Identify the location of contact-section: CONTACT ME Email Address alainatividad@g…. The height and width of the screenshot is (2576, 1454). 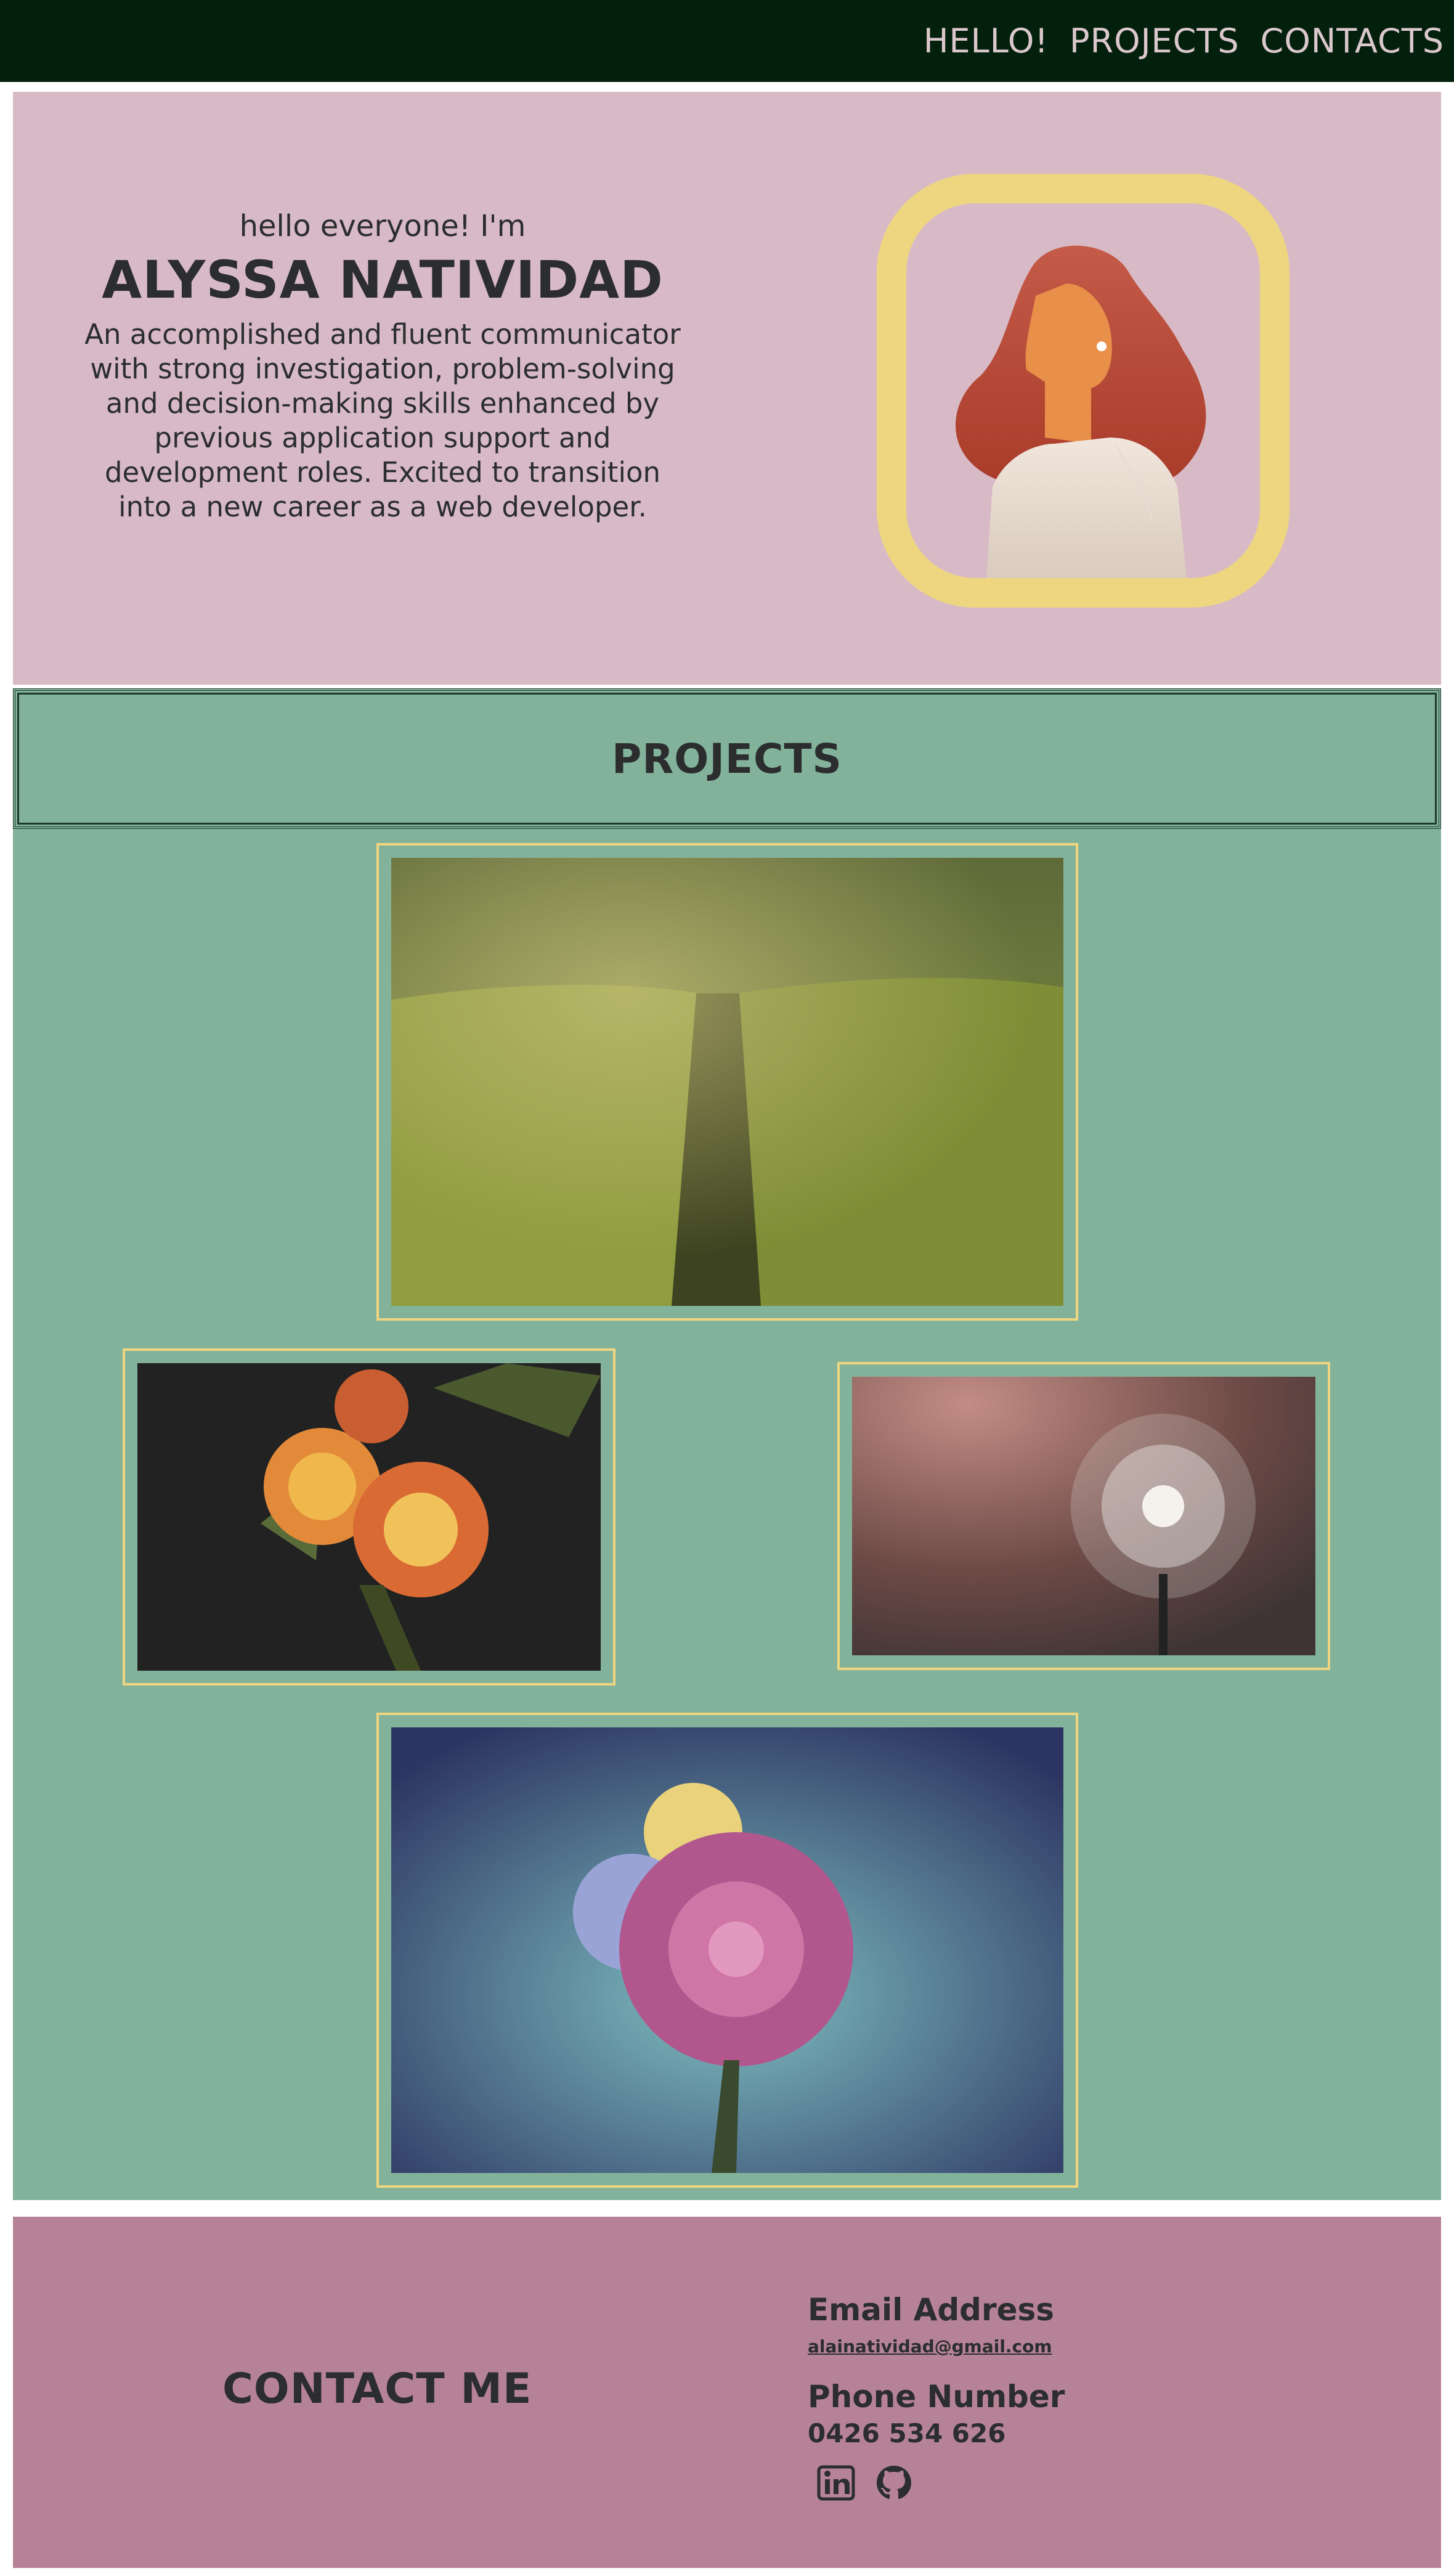
(727, 2393).